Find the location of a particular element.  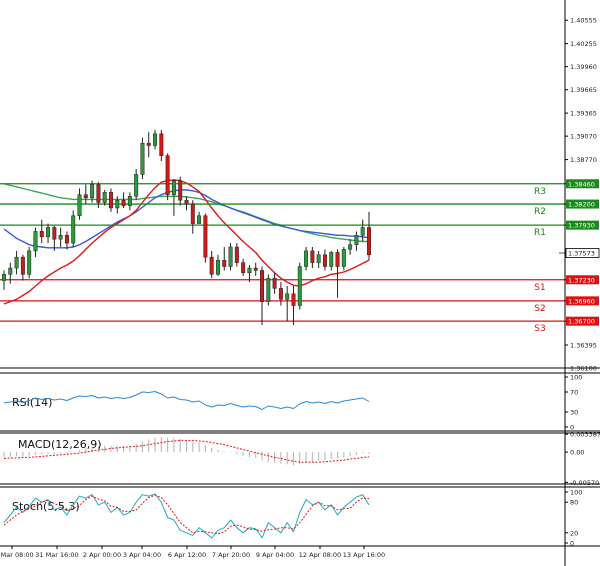

macd-tick-label: 0.003387 is located at coordinates (585, 435).